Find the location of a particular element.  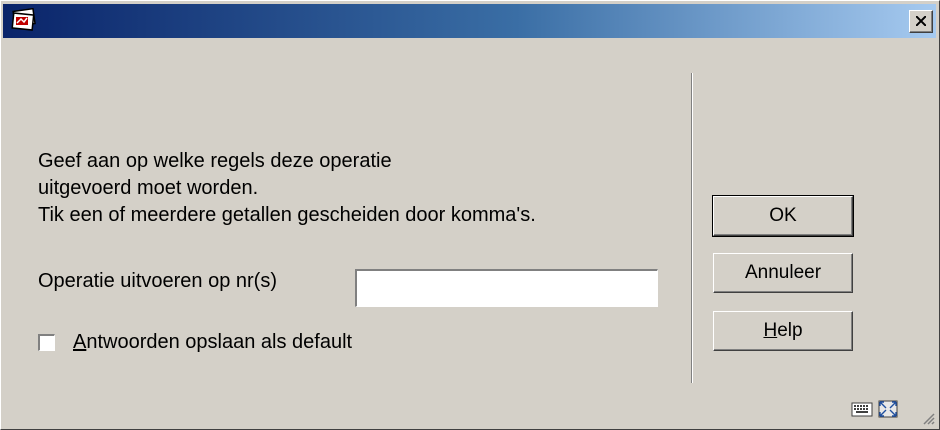

title-bar is located at coordinates (469, 21).